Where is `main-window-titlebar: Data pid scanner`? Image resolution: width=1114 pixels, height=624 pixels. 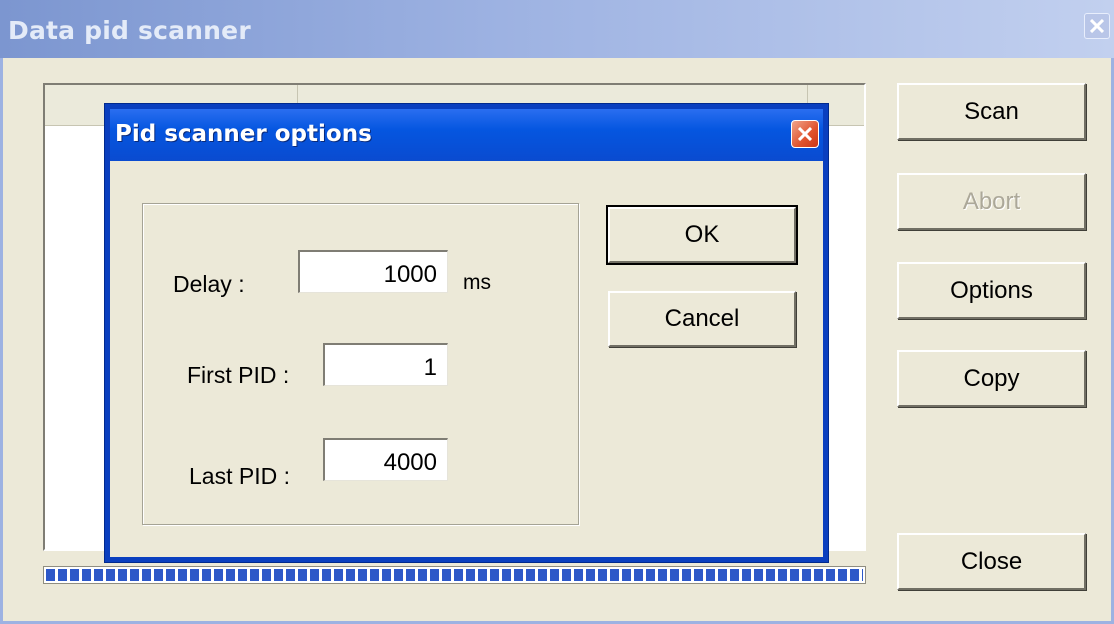 main-window-titlebar: Data pid scanner is located at coordinates (557, 29).